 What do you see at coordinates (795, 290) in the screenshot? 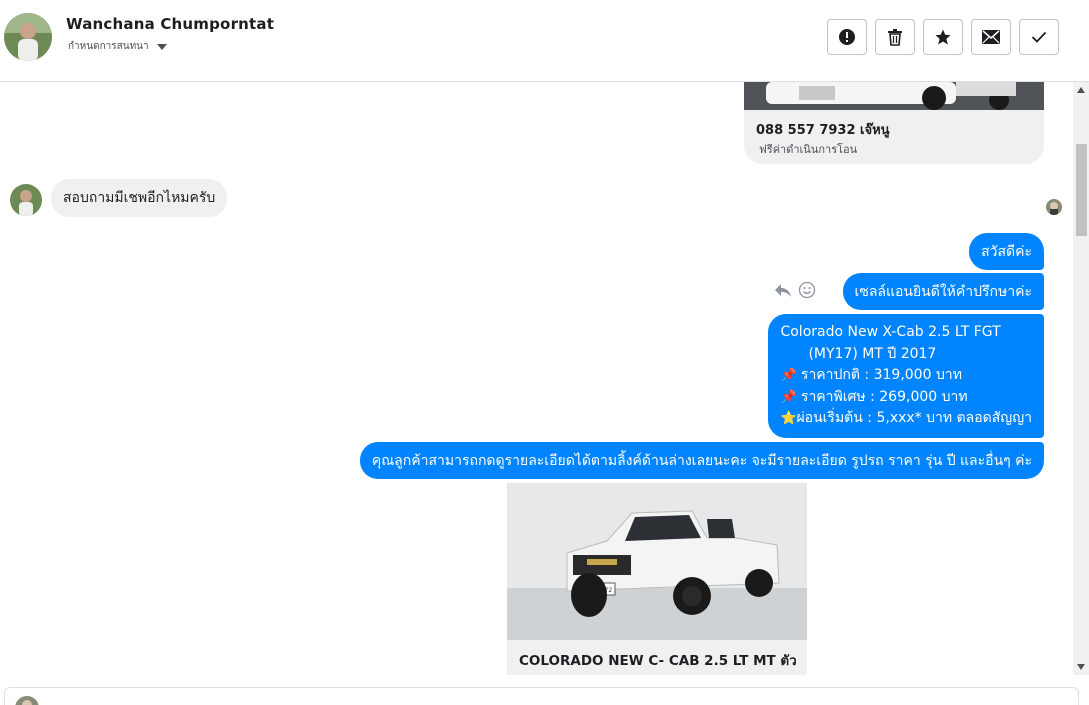
I see `message-actions` at bounding box center [795, 290].